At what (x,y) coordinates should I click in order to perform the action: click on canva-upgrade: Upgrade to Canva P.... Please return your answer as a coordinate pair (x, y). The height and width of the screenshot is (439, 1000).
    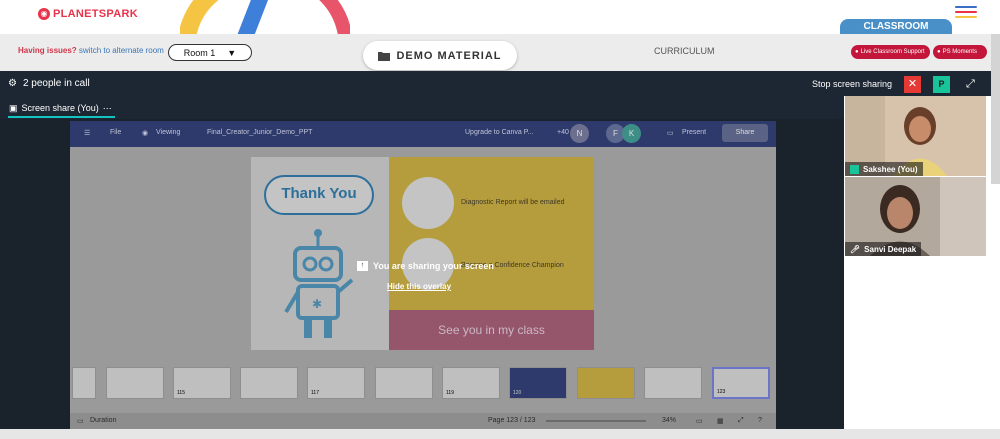
    Looking at the image, I should click on (499, 132).